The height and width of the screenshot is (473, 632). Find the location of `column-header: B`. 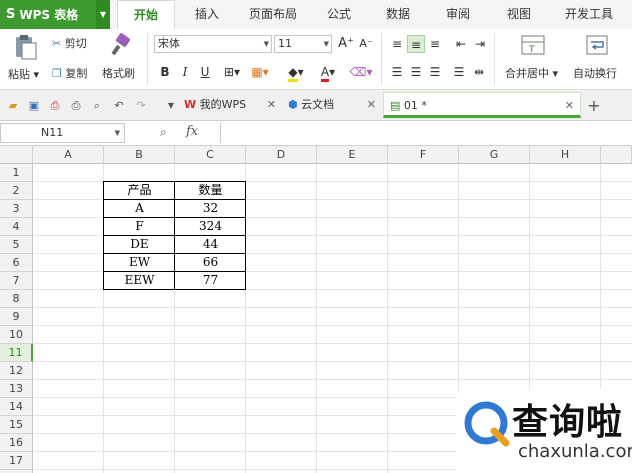

column-header: B is located at coordinates (139, 155).